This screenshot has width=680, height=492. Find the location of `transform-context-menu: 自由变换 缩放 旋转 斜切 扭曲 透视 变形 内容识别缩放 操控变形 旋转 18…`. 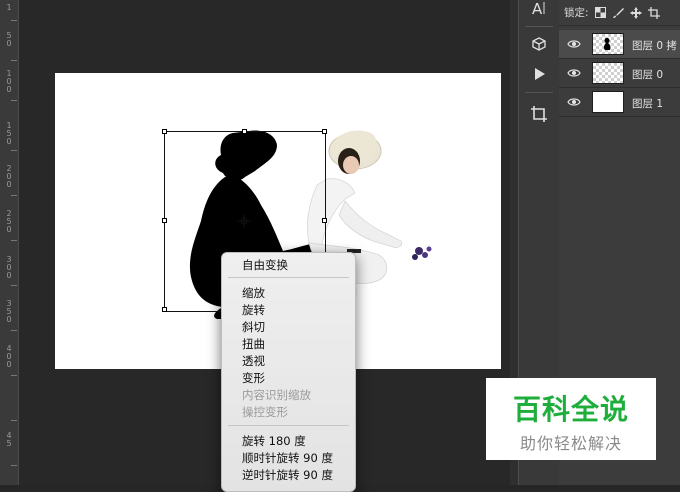

transform-context-menu: 自由变换 缩放 旋转 斜切 扭曲 透视 变形 内容识别缩放 操控变形 旋转 18… is located at coordinates (288, 372).